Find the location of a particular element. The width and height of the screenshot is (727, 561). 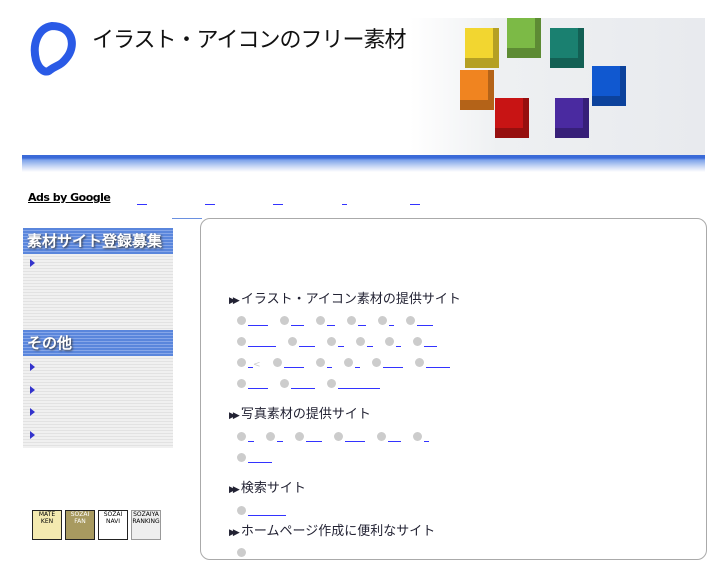

banner-sozaifan: SOZAI FAN is located at coordinates (80, 525).